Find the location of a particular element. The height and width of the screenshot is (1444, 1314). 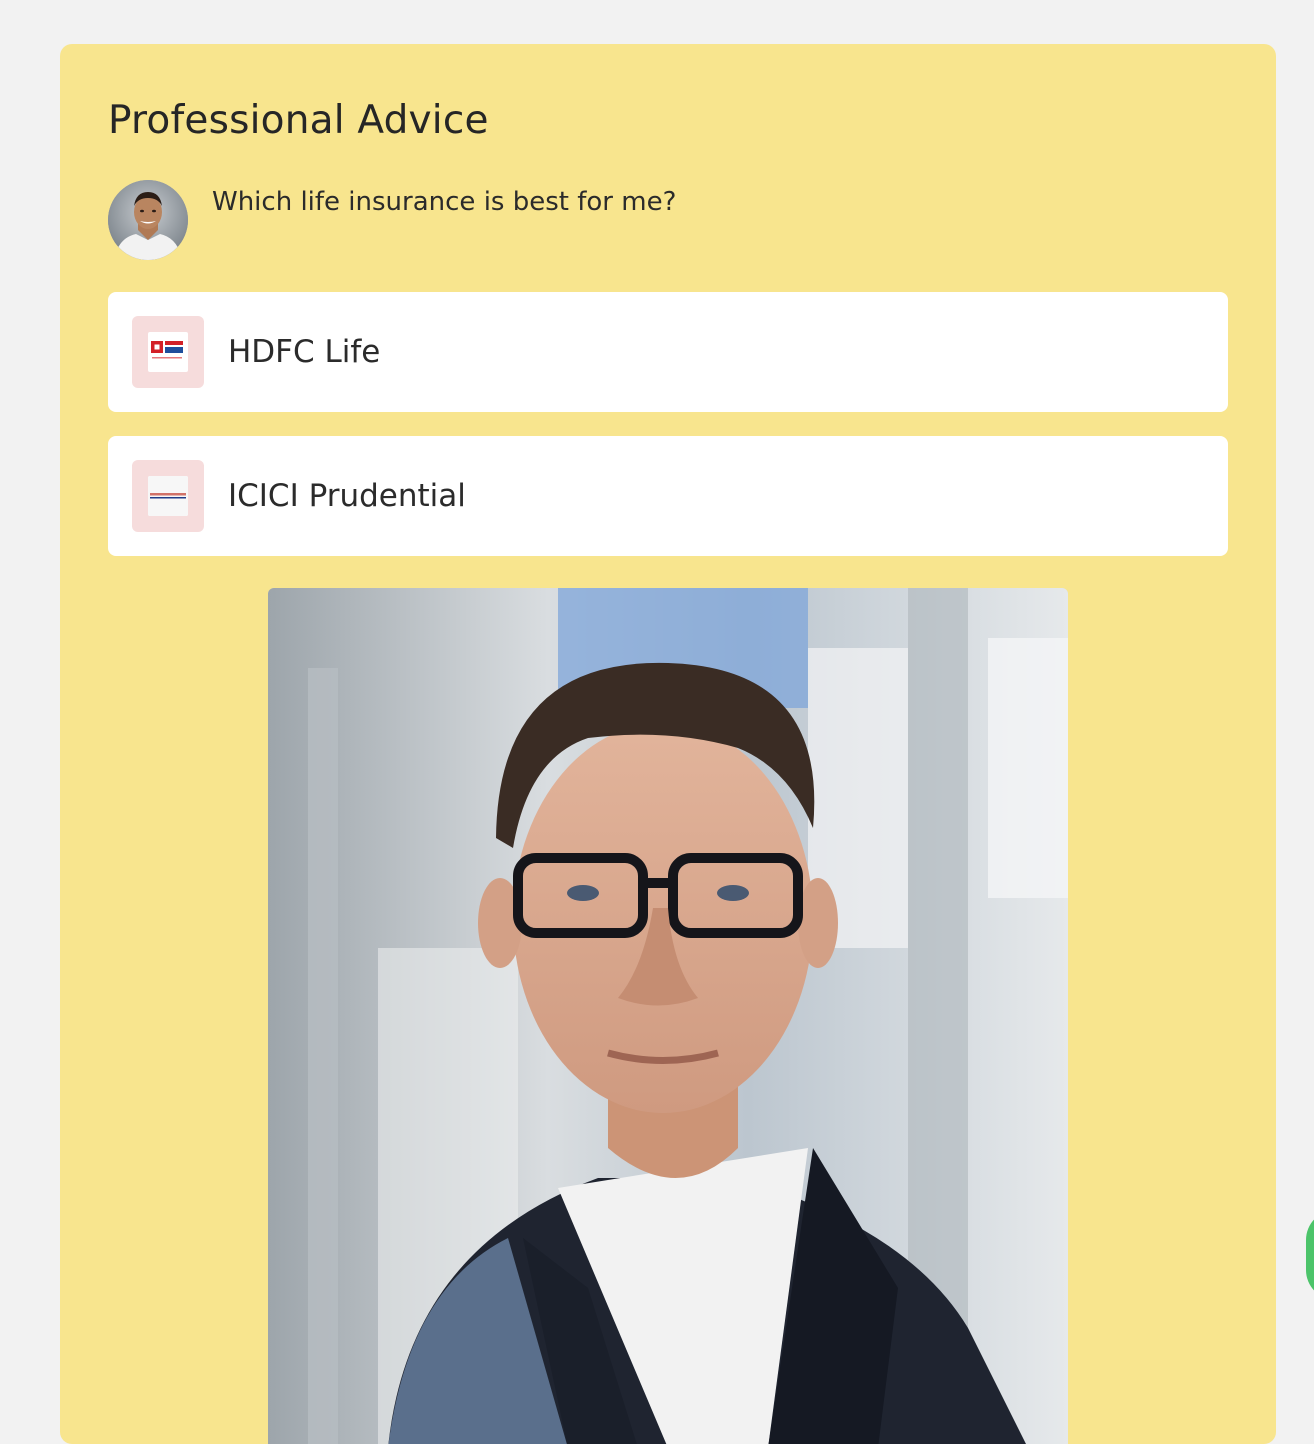

option-icici-prudential: ICICI Prudential is located at coordinates (668, 496).